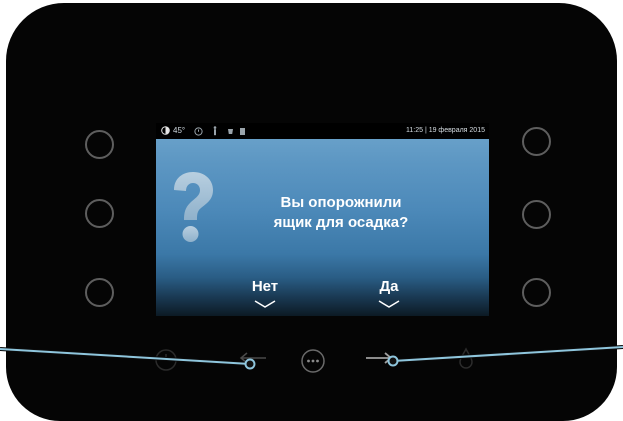 The image size is (623, 421). I want to click on callout-lines, so click(311, 357).